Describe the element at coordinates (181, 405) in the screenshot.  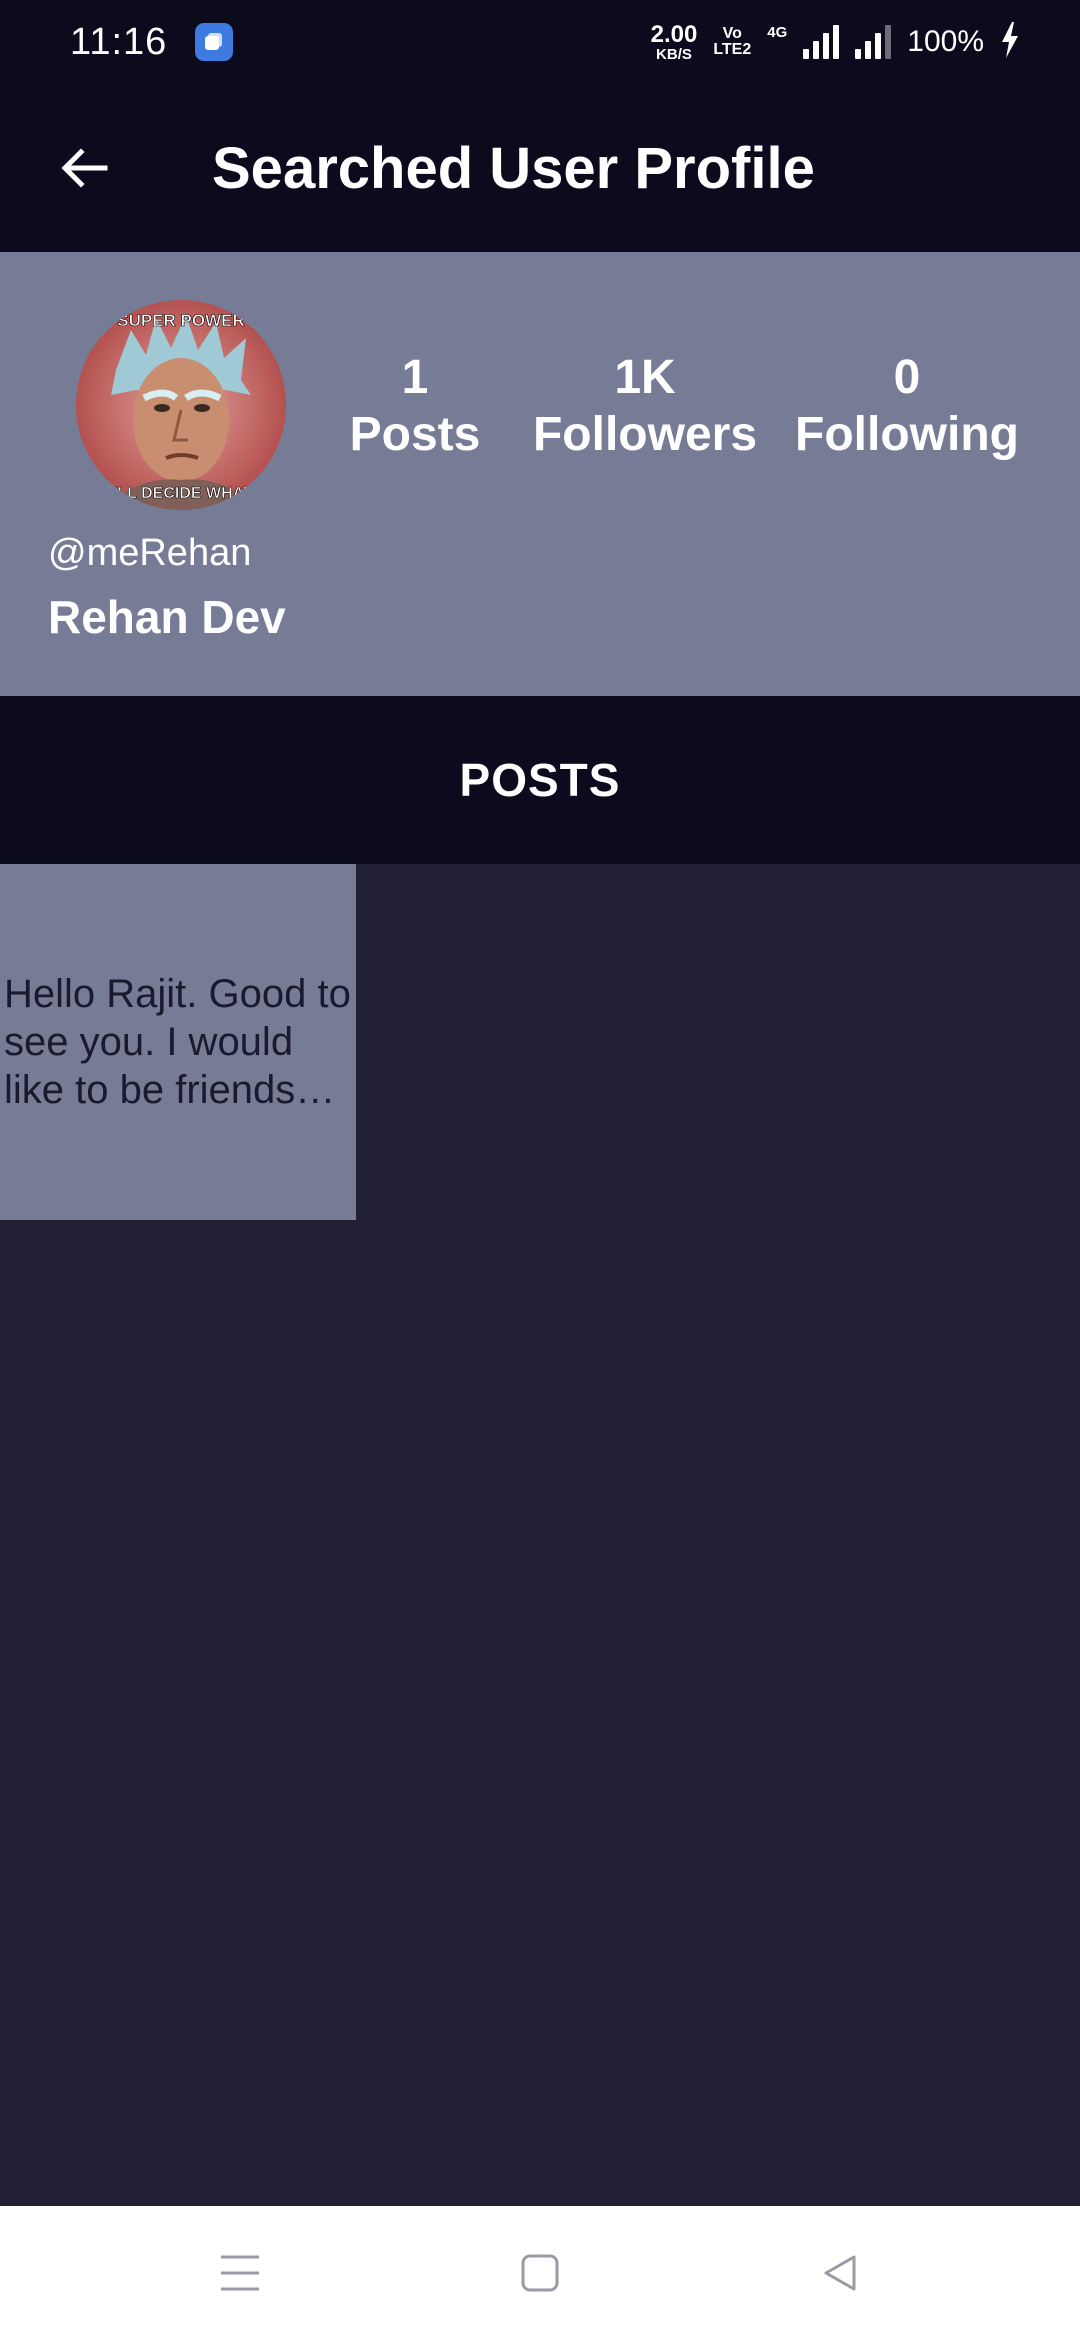
I see `avatar: SUPER POWER I'LL DECIDE WHAT` at that location.